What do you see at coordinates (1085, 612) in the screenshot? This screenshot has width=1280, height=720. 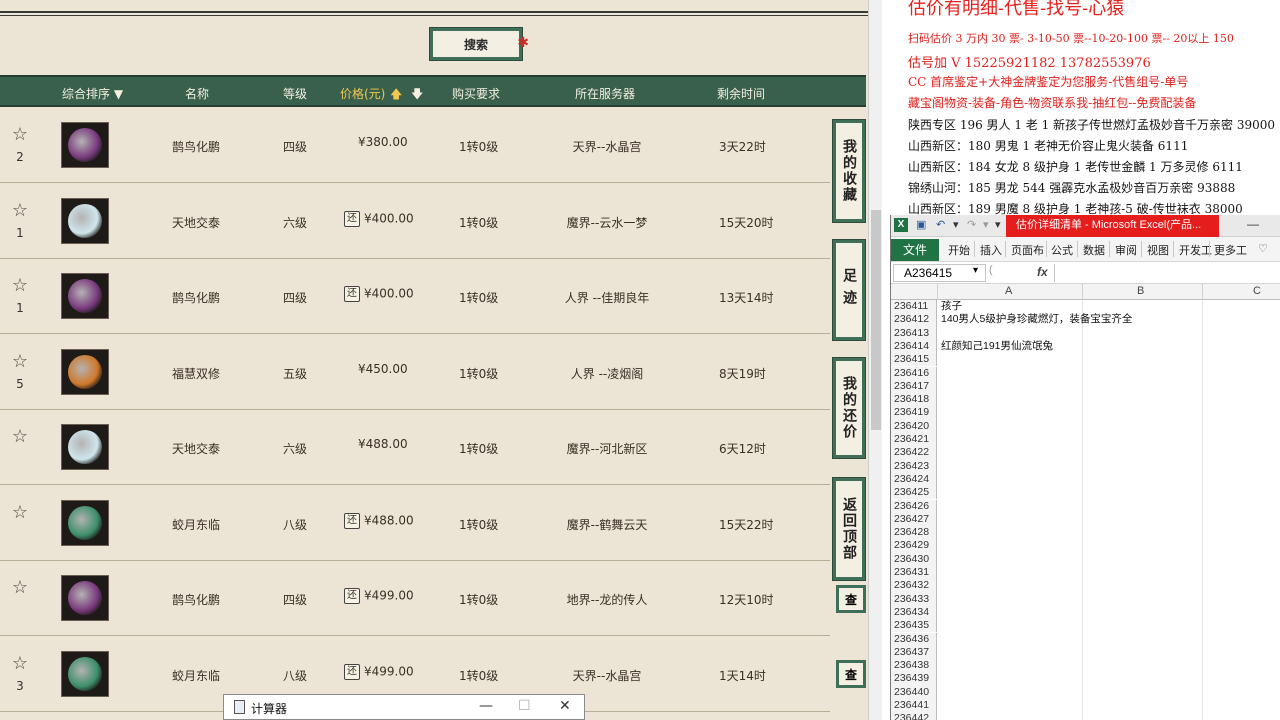 I see `sheet-row: 236434` at bounding box center [1085, 612].